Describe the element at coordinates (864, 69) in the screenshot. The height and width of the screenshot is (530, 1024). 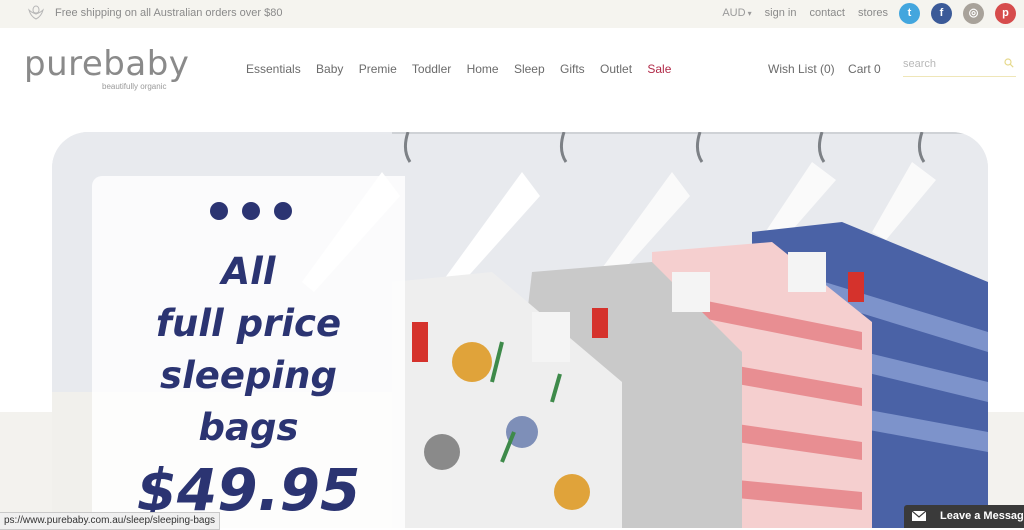
I see `cart-link: Cart 0` at that location.